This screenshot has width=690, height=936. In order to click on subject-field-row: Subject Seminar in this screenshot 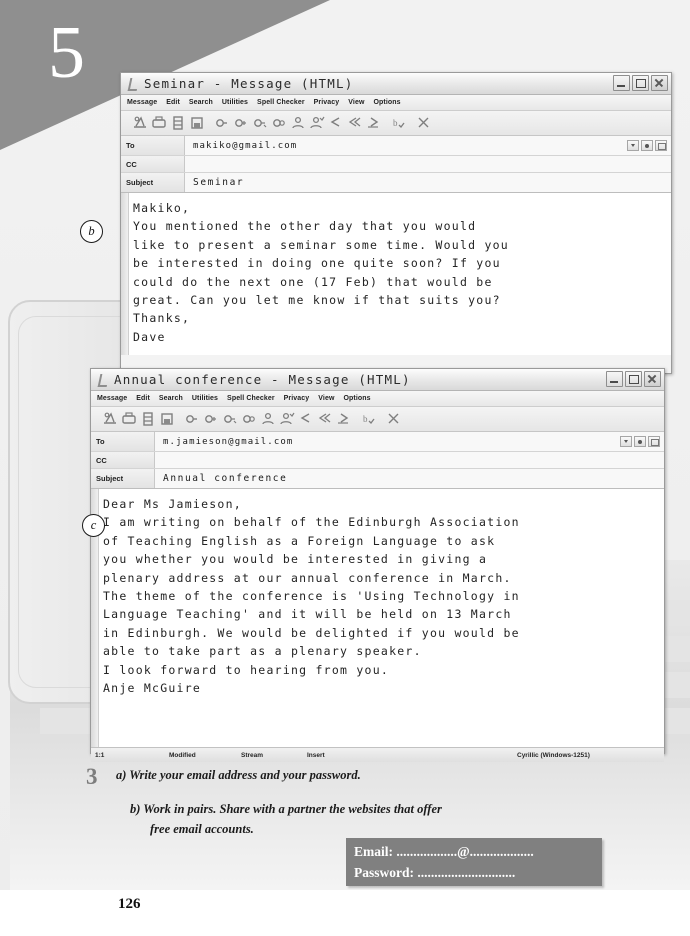, I will do `click(396, 182)`.